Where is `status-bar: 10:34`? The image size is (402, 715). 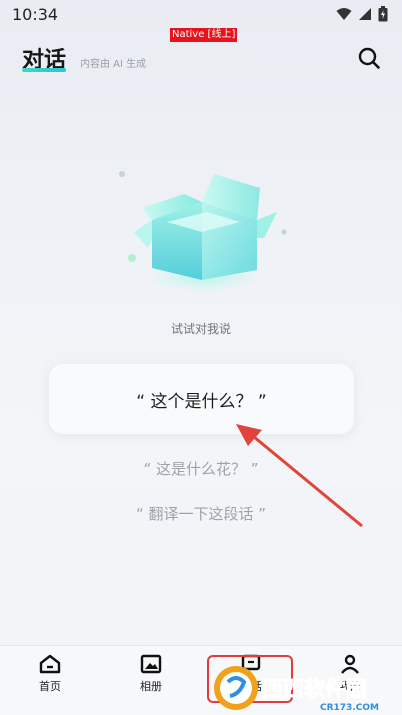
status-bar: 10:34 is located at coordinates (201, 14).